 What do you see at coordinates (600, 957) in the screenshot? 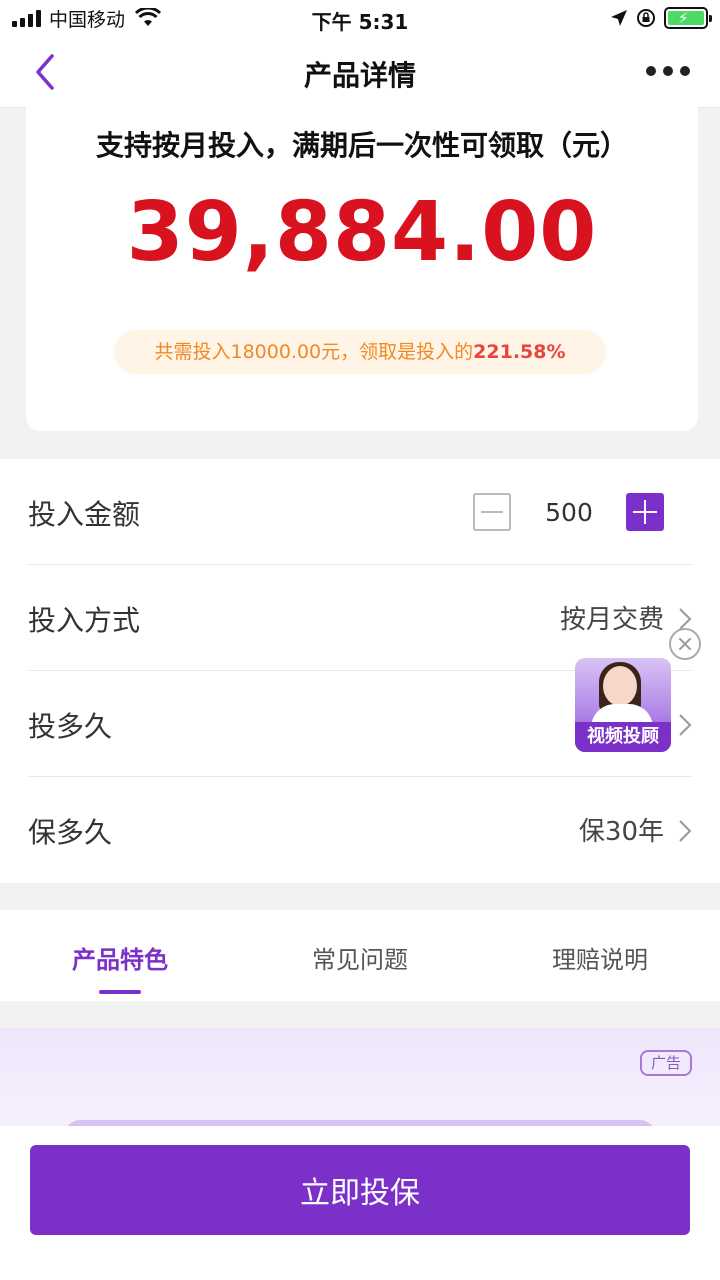
I see `tab-claims: 理赔说明` at bounding box center [600, 957].